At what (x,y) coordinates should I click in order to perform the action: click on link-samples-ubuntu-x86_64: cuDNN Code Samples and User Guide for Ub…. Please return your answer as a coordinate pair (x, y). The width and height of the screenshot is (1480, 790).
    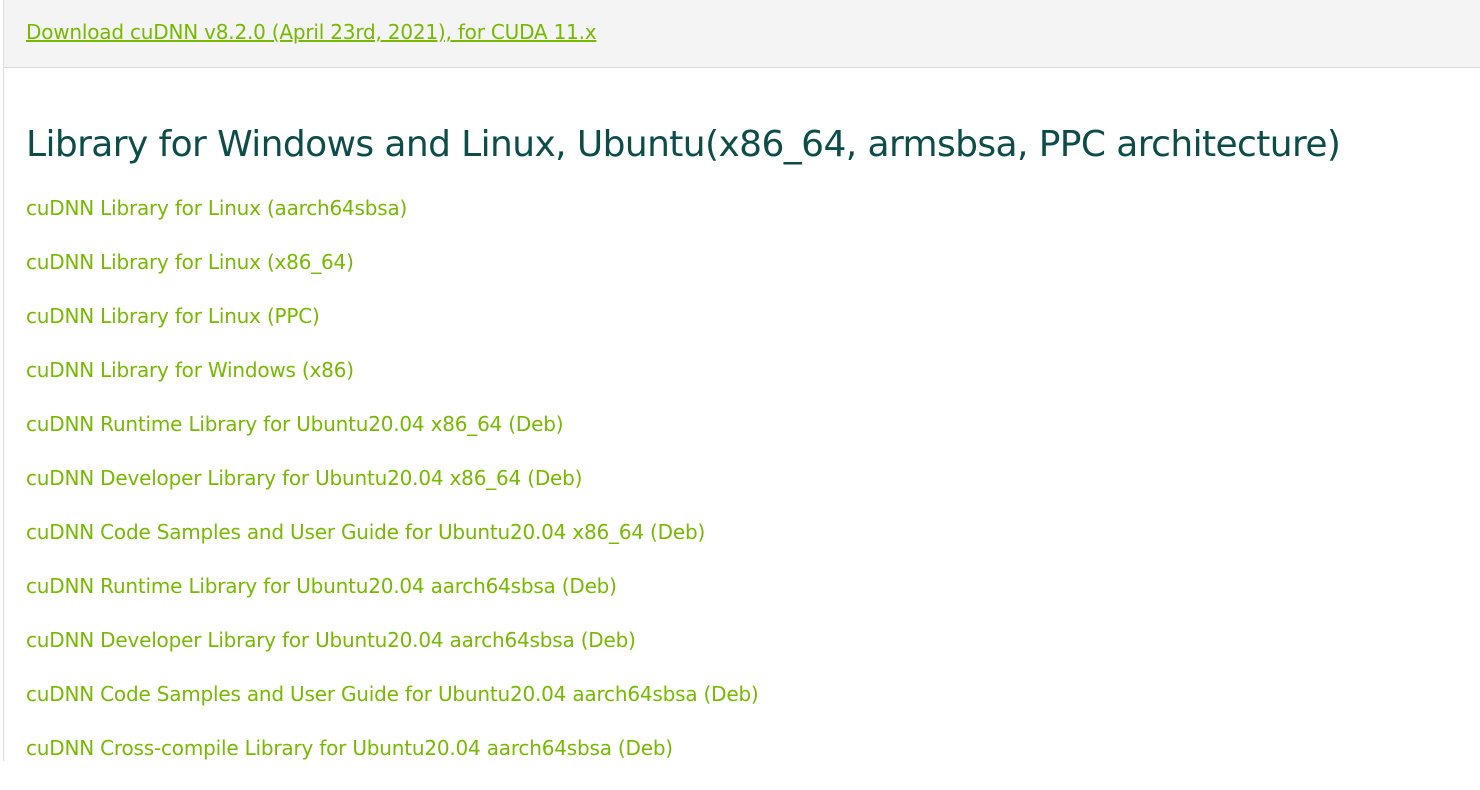
    Looking at the image, I should click on (392, 547).